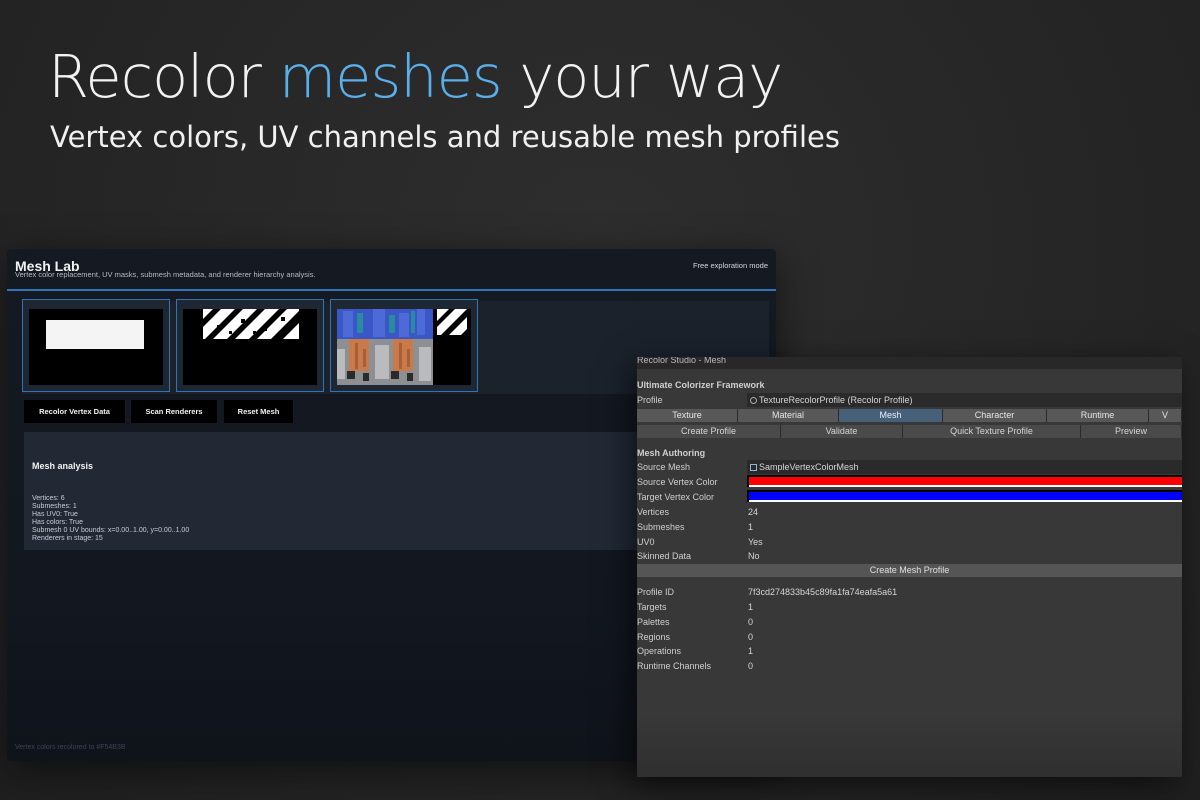  I want to click on info-value-targets: 1, so click(751, 607).